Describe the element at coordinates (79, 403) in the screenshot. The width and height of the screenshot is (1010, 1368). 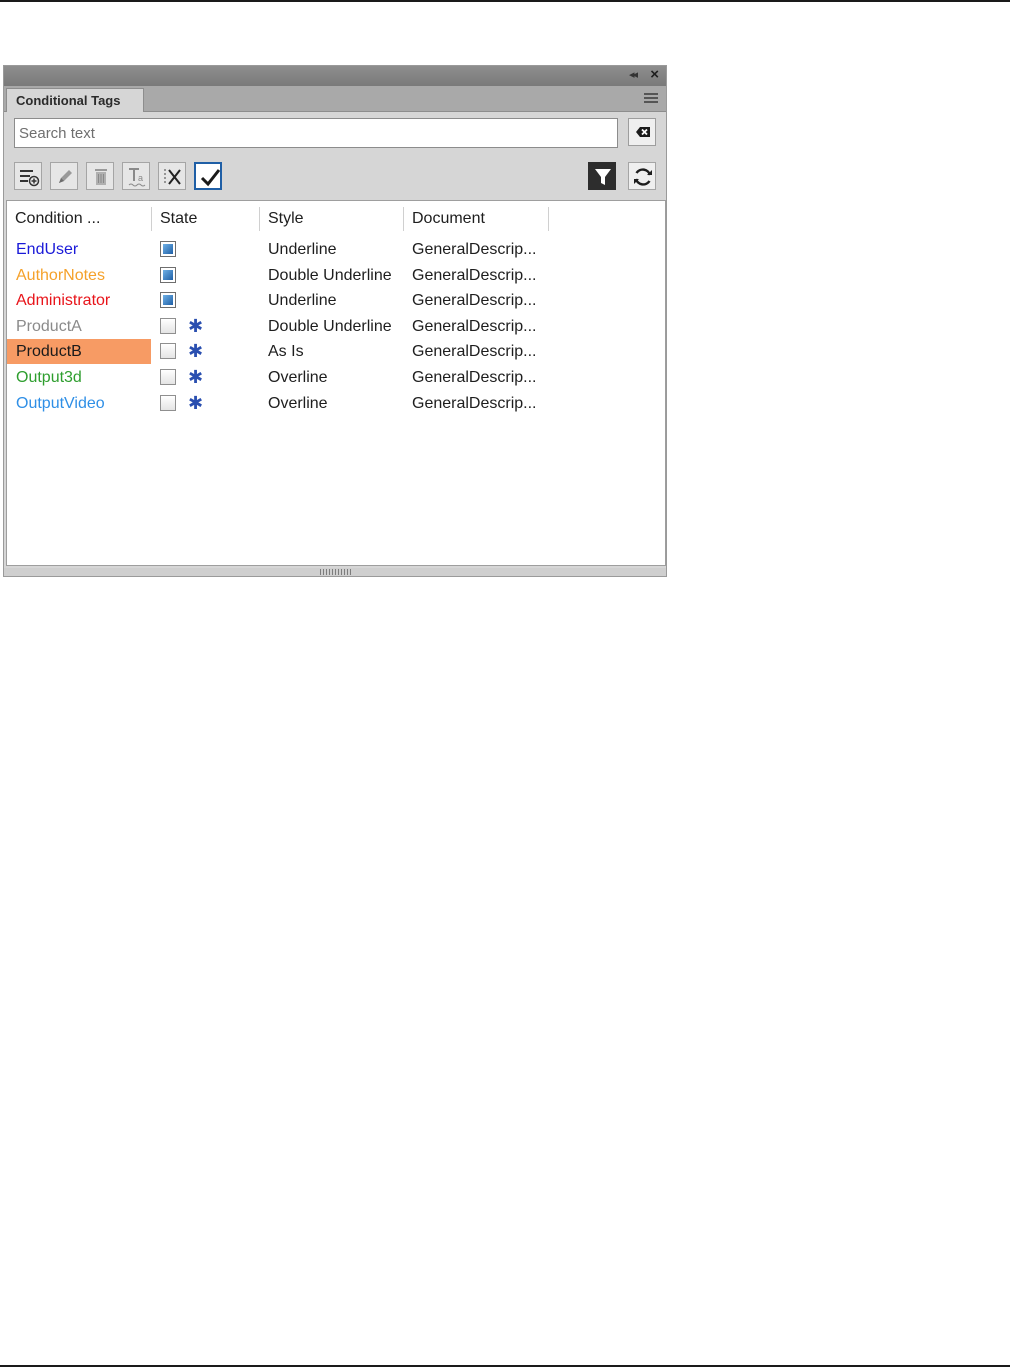
I see `condition-name: OutputVideo` at that location.